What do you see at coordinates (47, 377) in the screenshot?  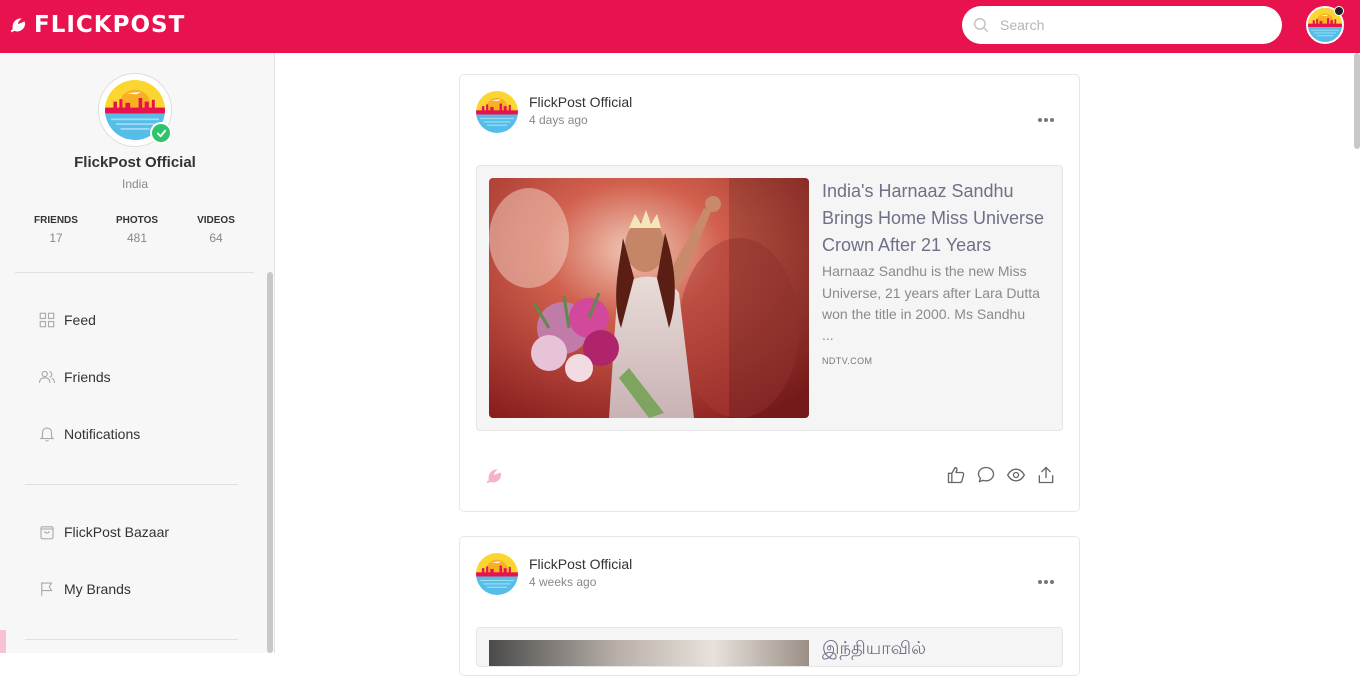 I see `users-icon` at bounding box center [47, 377].